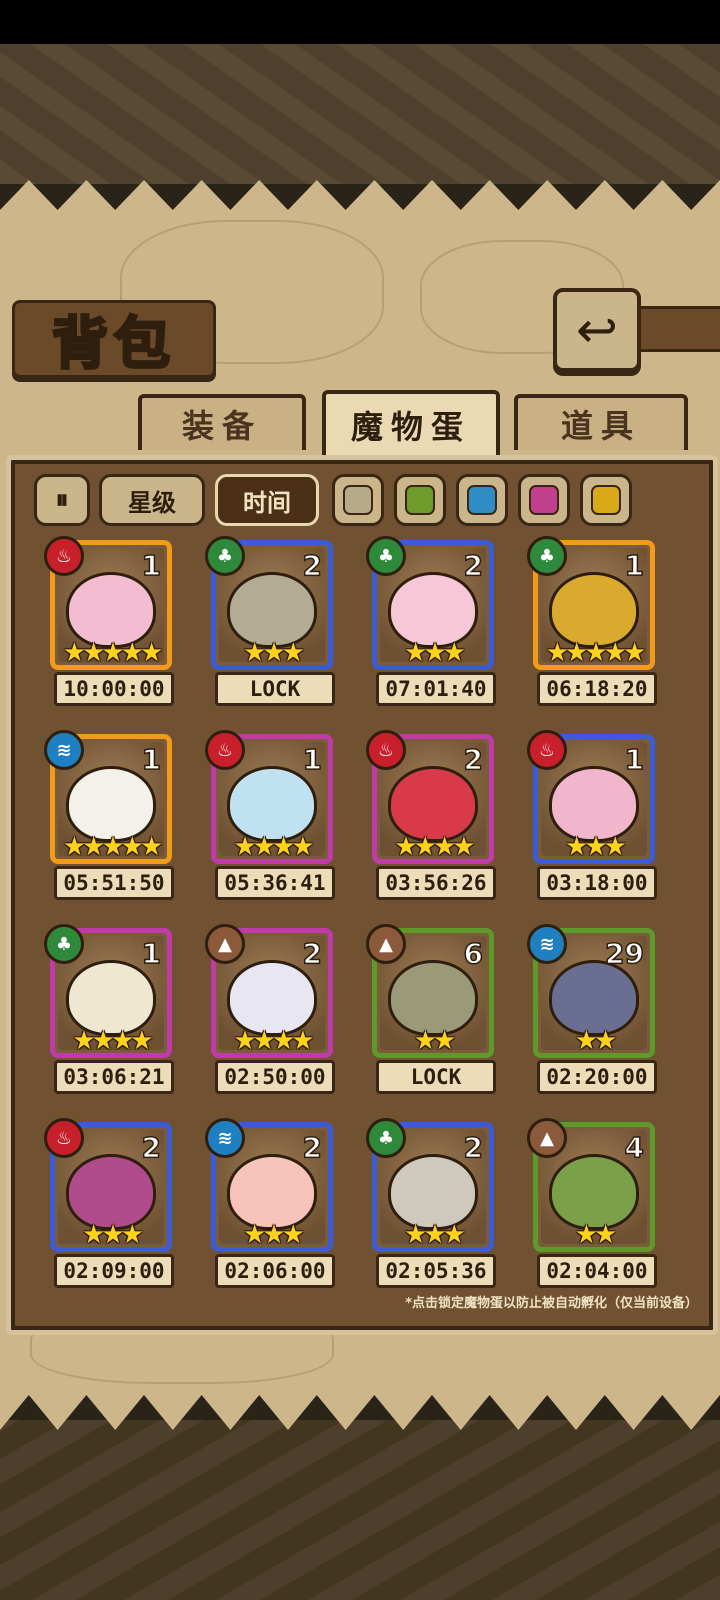 This screenshot has height=1600, width=720. I want to click on egg-card: 1 ♣ ★★★★★ 06:18:20, so click(594, 621).